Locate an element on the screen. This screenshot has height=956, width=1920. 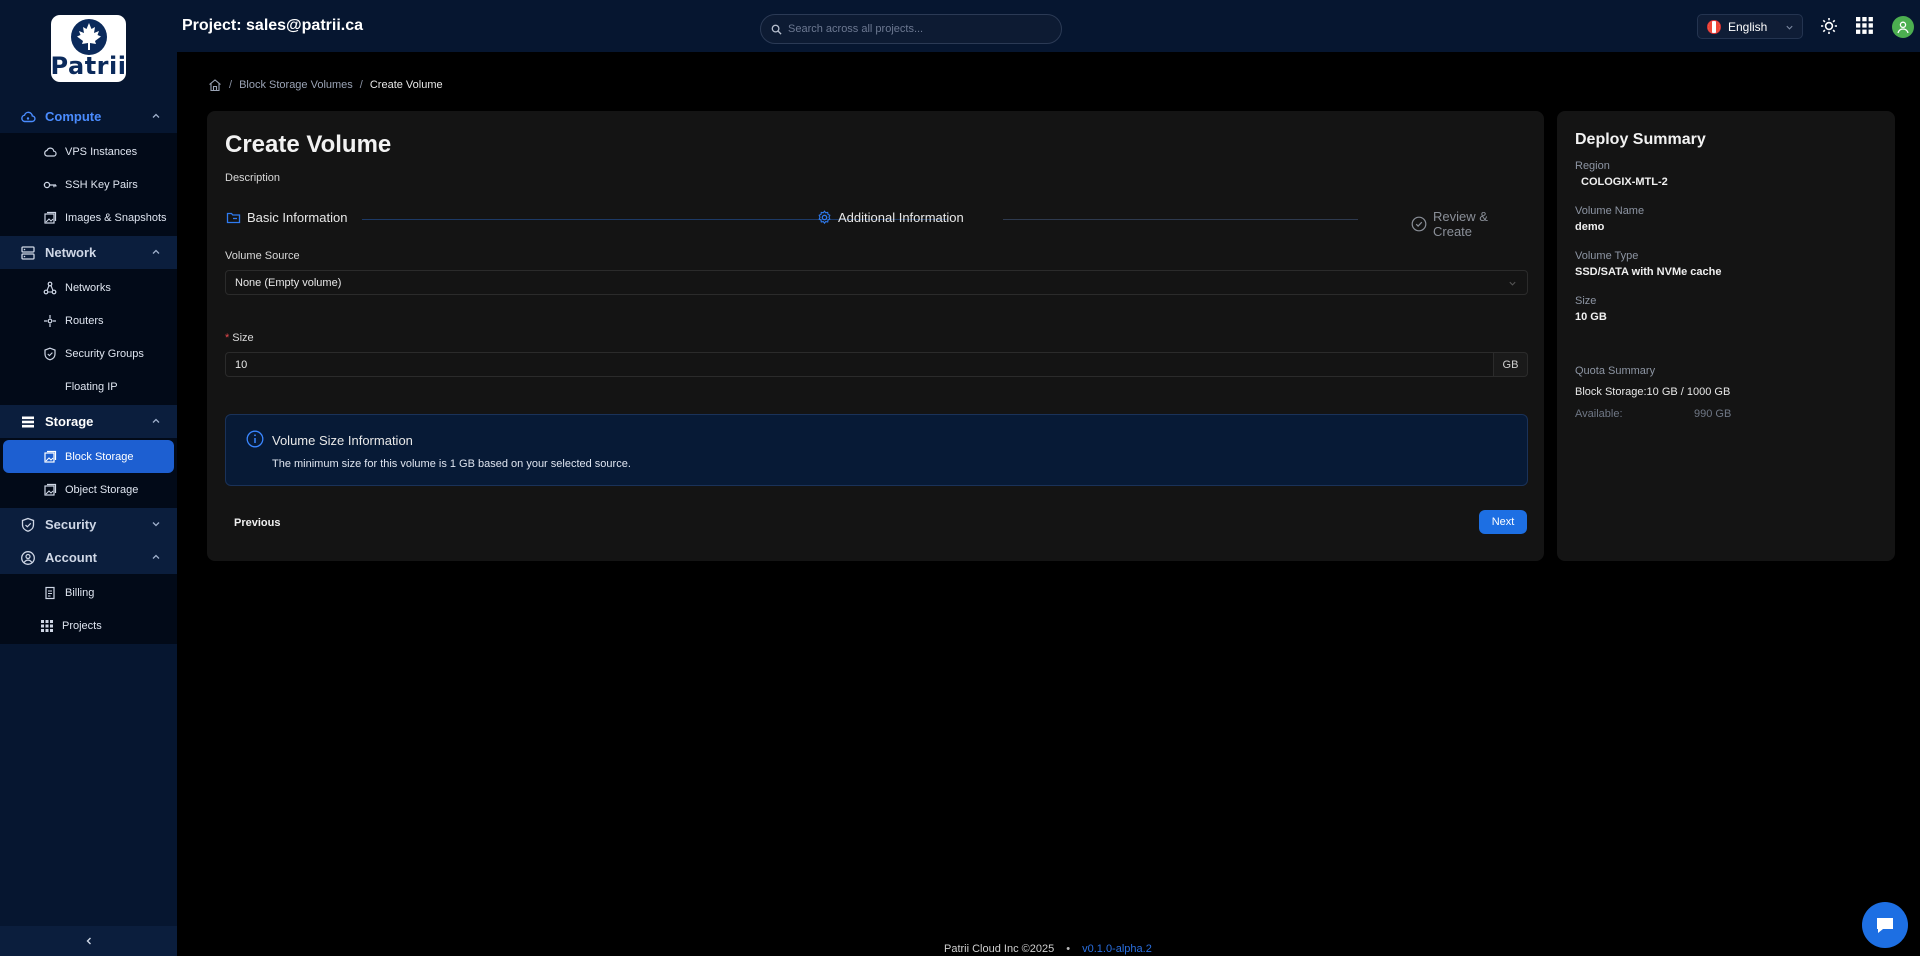
nav-group-security: Security is located at coordinates (88, 524).